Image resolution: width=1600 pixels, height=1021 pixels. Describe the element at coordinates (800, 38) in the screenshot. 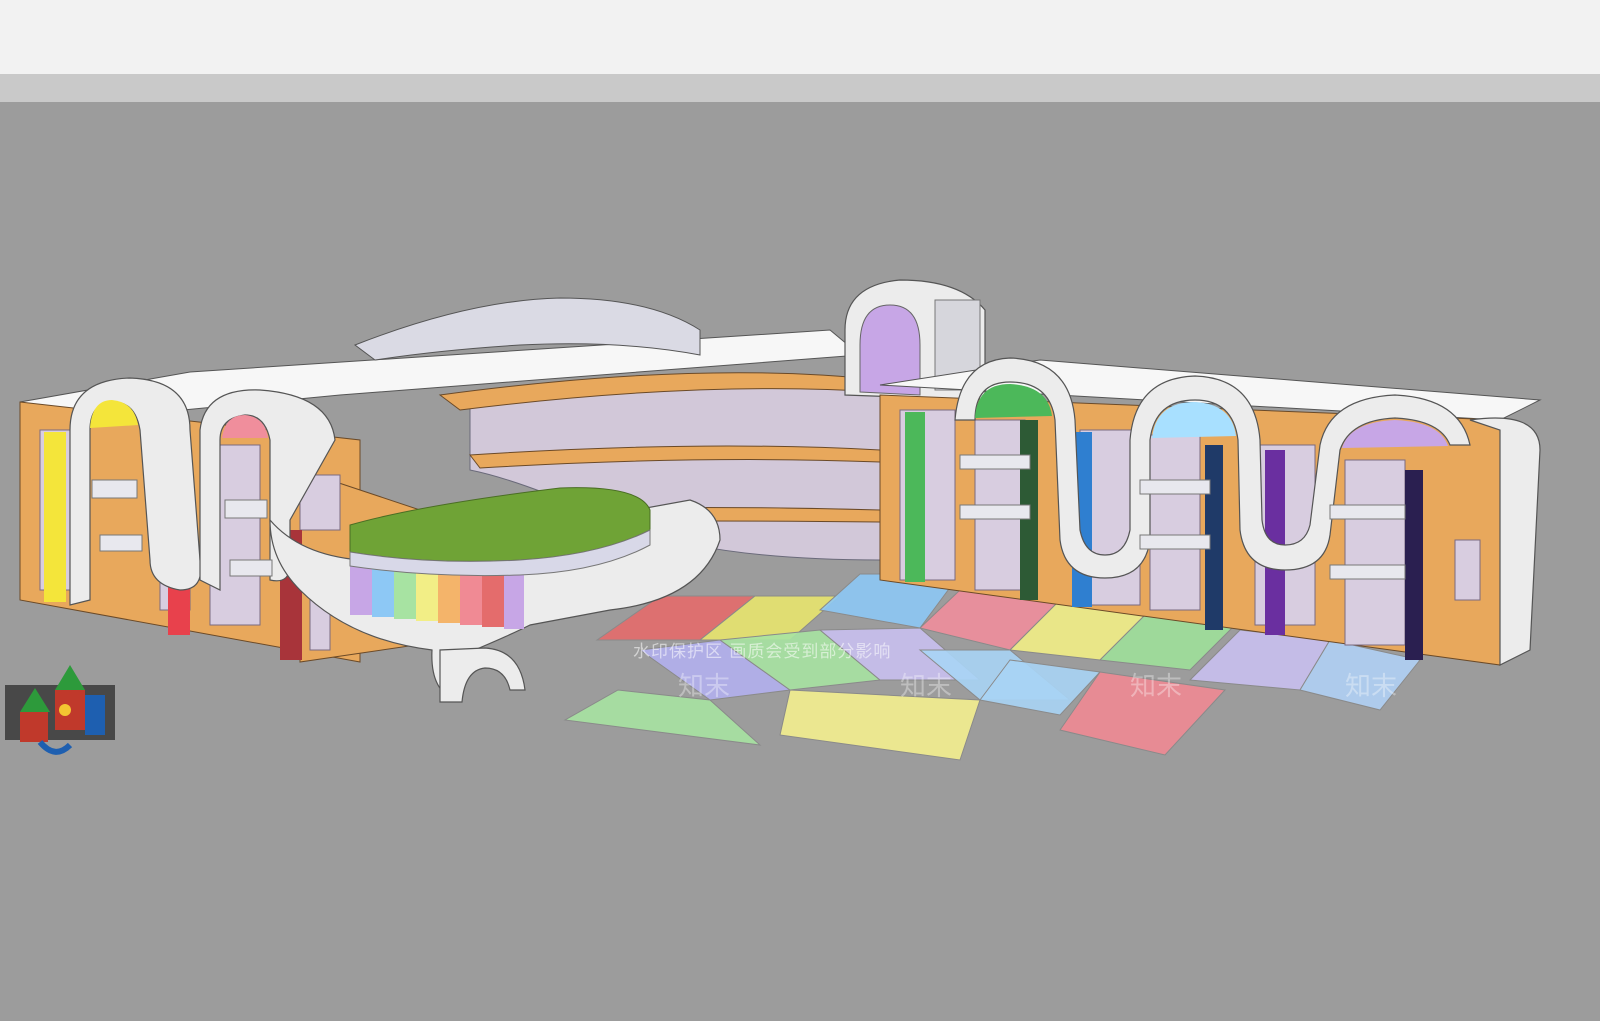

I see `sky` at that location.